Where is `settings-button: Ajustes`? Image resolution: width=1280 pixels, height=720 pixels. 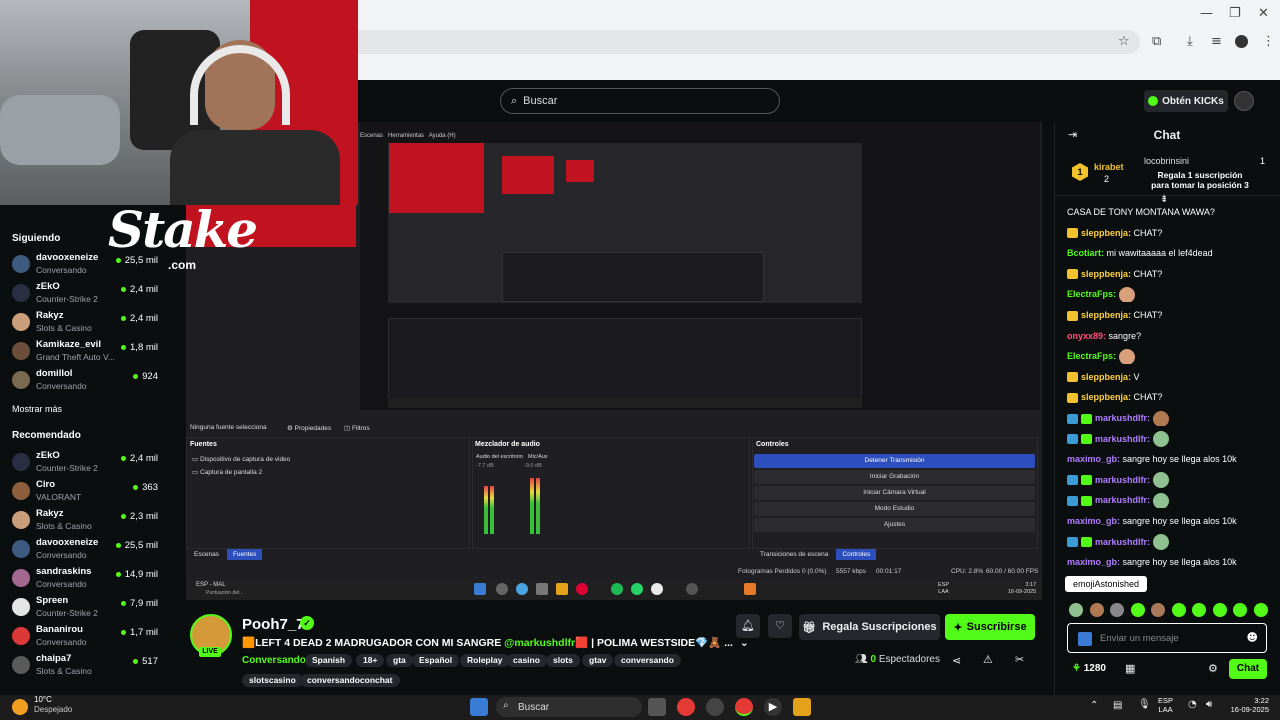 settings-button: Ajustes is located at coordinates (894, 525).